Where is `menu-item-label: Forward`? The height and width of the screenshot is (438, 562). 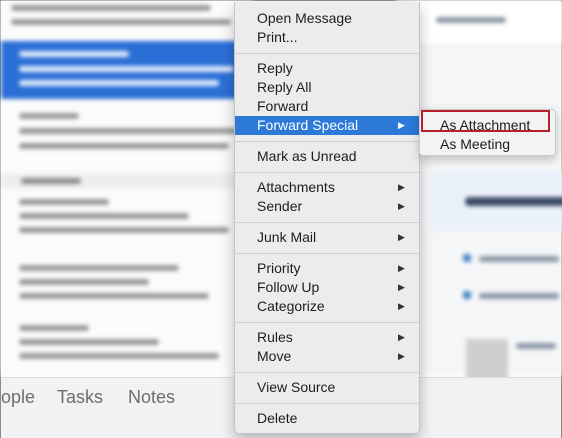
menu-item-label: Forward is located at coordinates (283, 106).